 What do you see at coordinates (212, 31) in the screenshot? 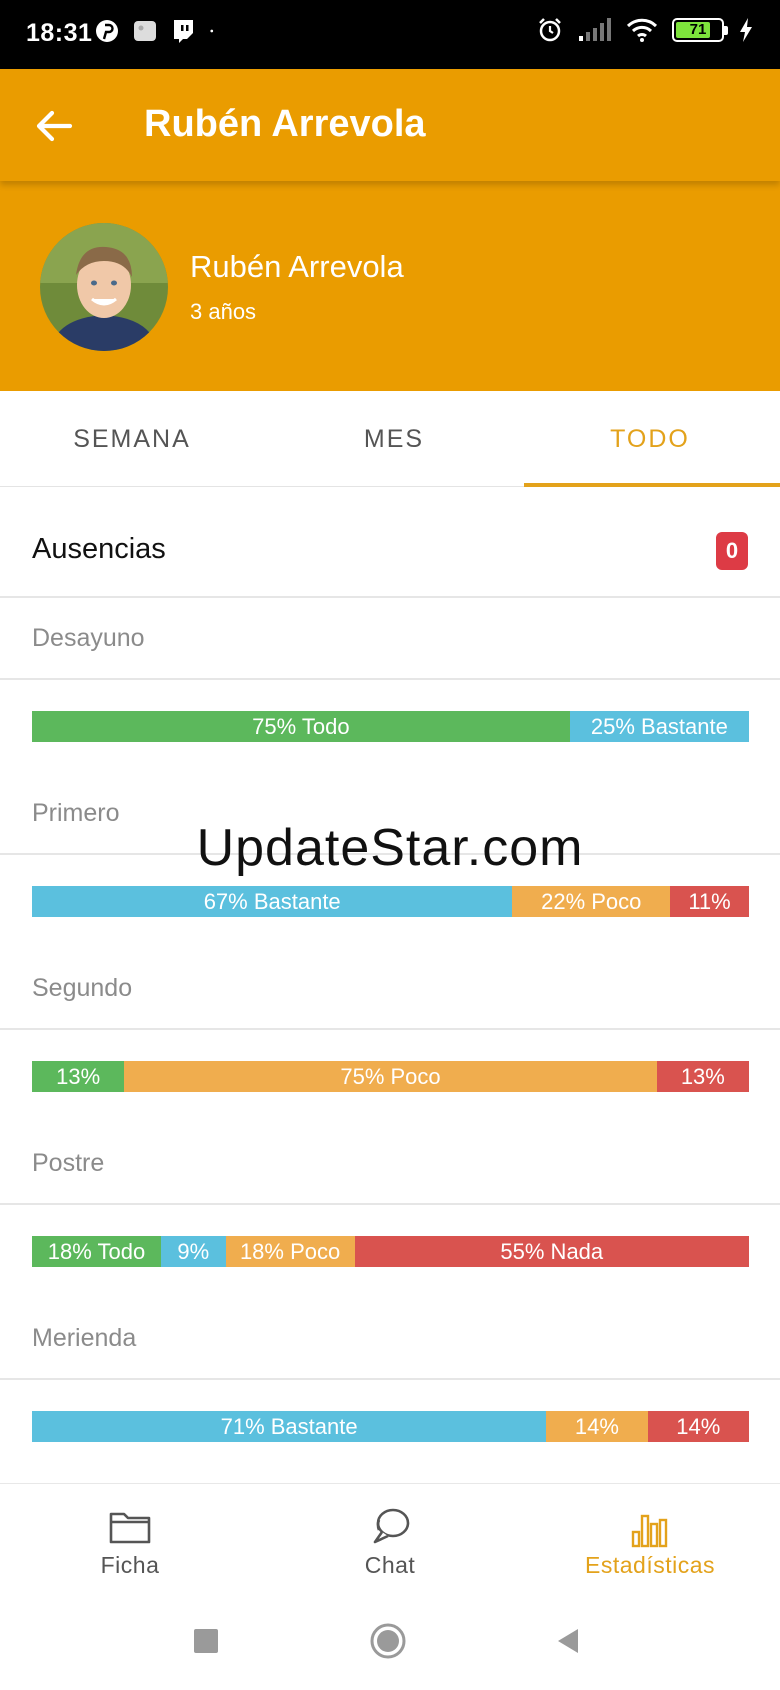
I see `dot-icon` at bounding box center [212, 31].